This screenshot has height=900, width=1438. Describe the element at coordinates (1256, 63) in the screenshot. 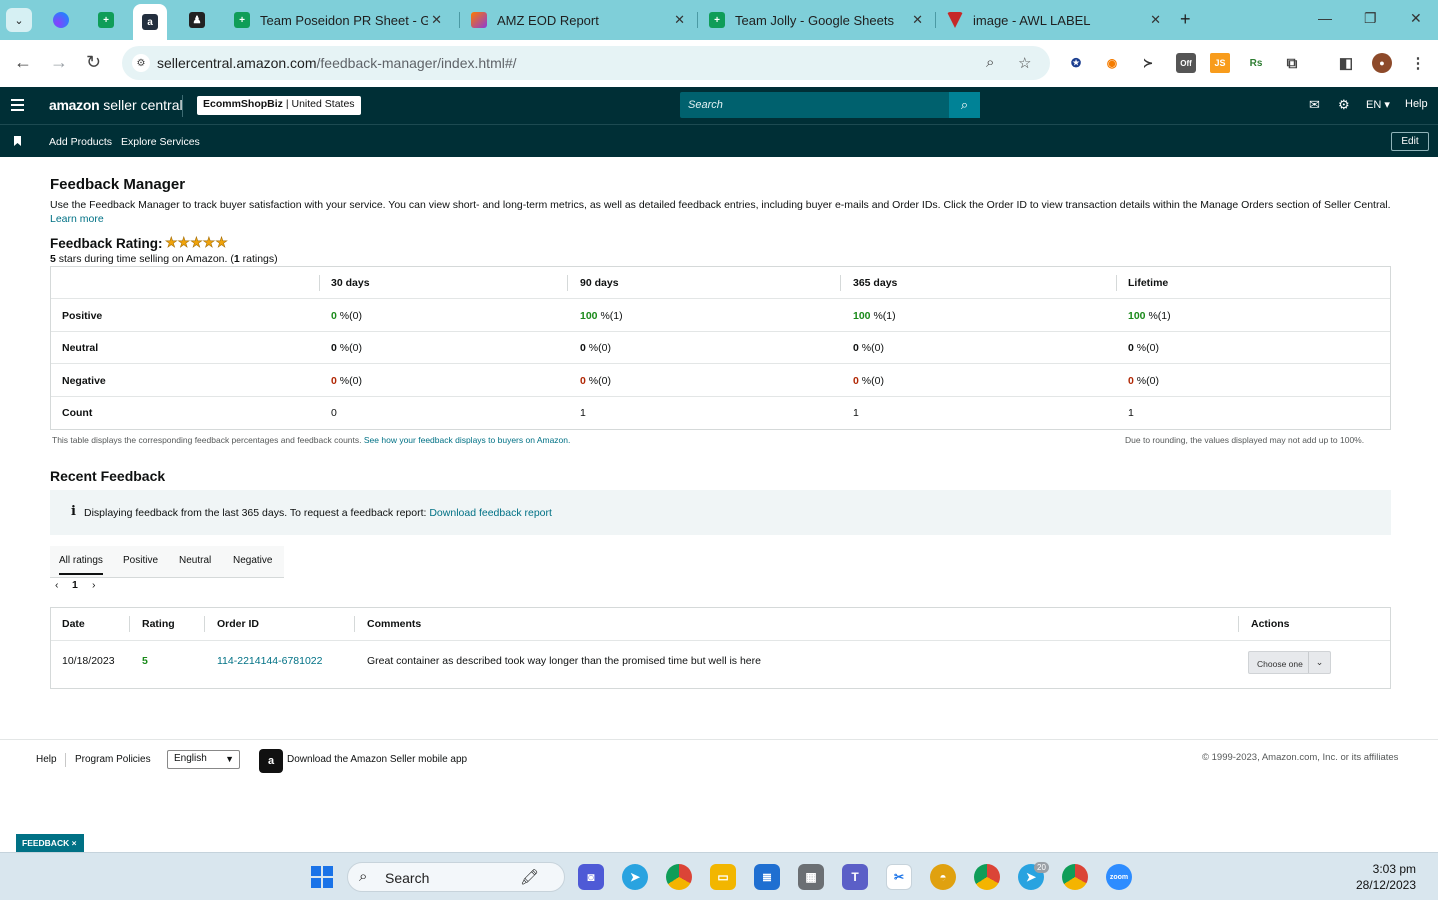

I see `extension-rs-icon: Rs` at that location.